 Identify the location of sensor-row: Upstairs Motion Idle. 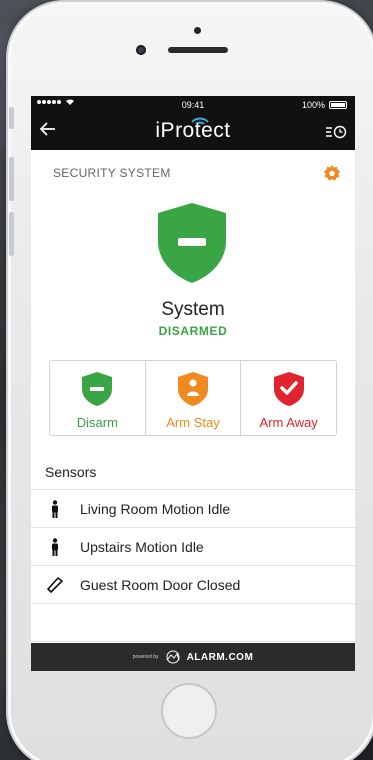
(193, 547).